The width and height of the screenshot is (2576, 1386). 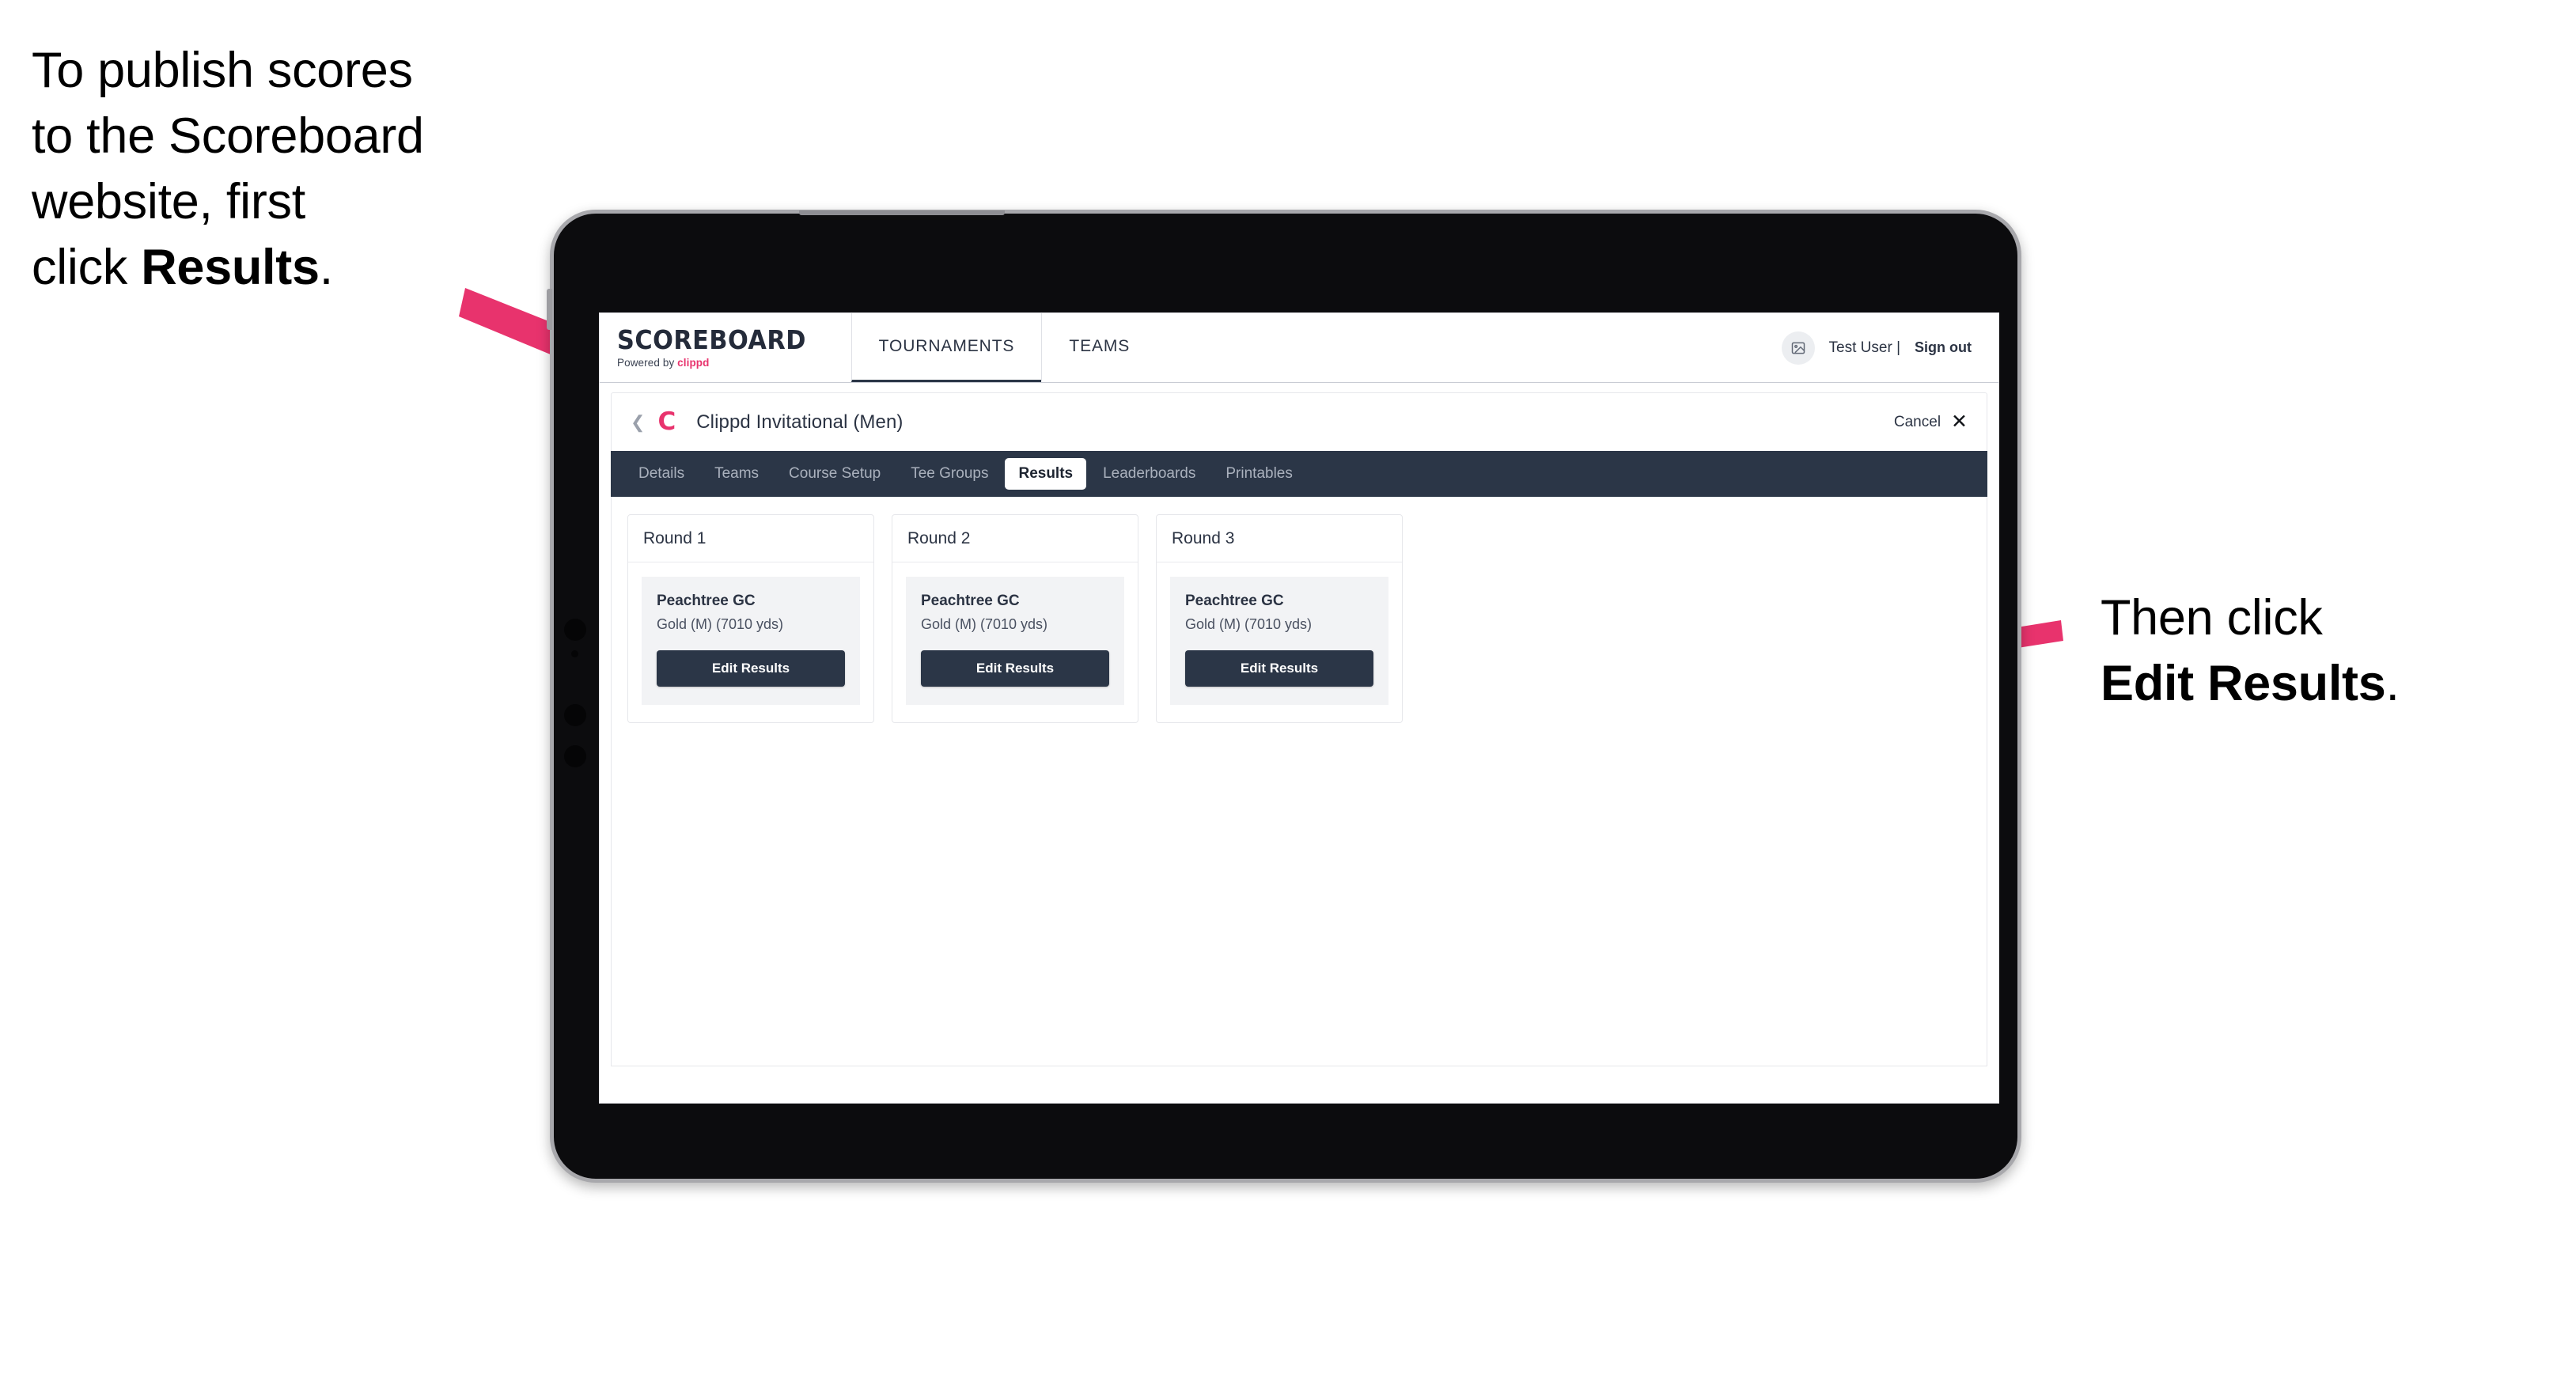 I want to click on annotation-left-line2: to the Scoreboard, so click(x=228, y=137).